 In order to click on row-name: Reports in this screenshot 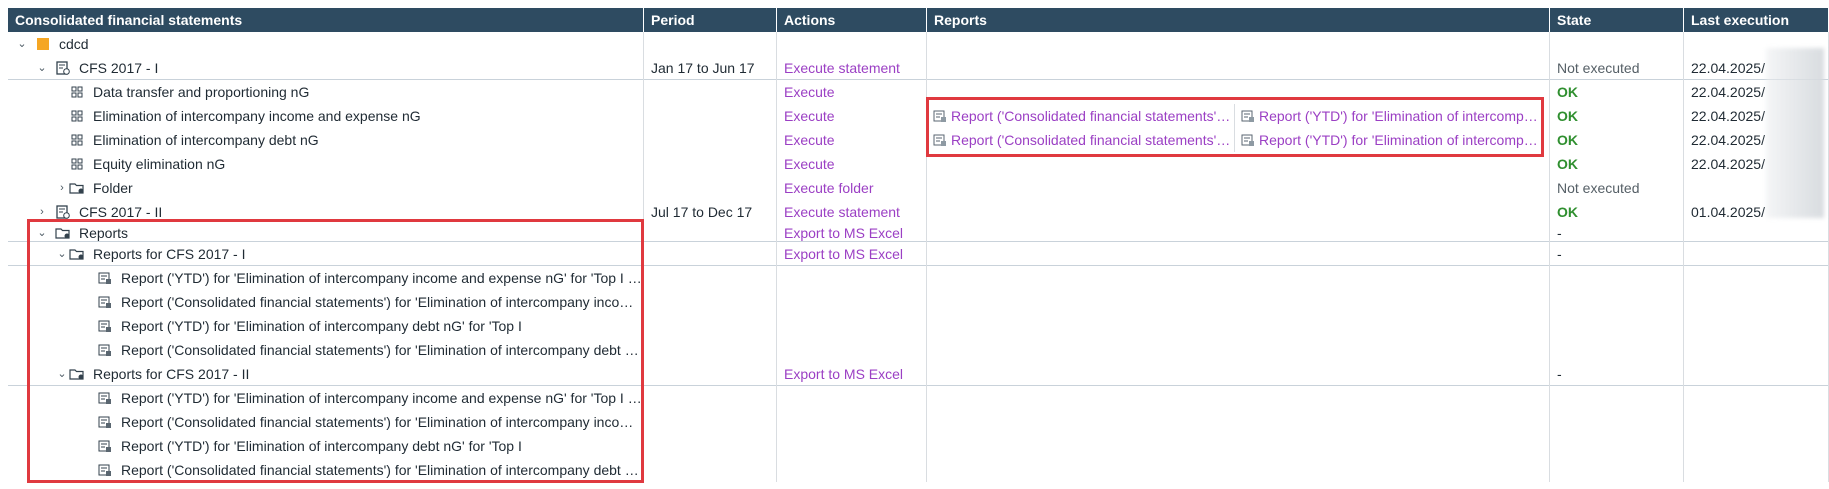, I will do `click(103, 233)`.